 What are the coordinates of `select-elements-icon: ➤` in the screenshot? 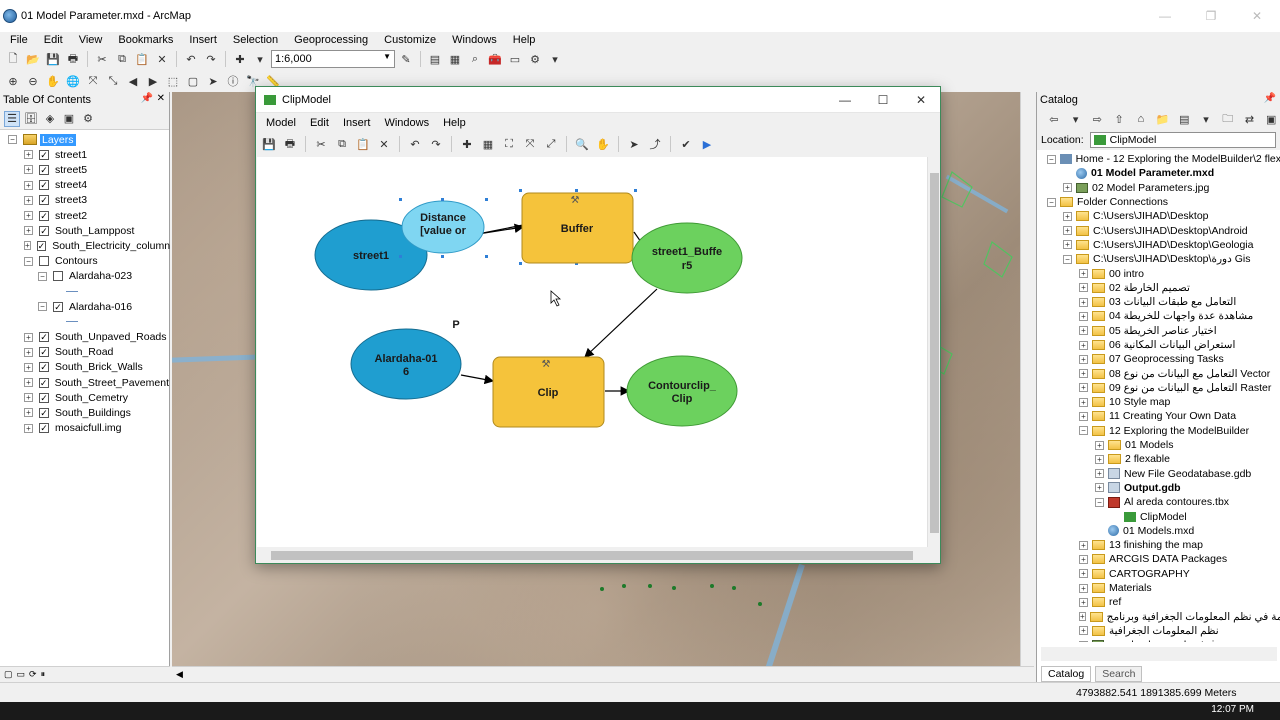 It's located at (213, 81).